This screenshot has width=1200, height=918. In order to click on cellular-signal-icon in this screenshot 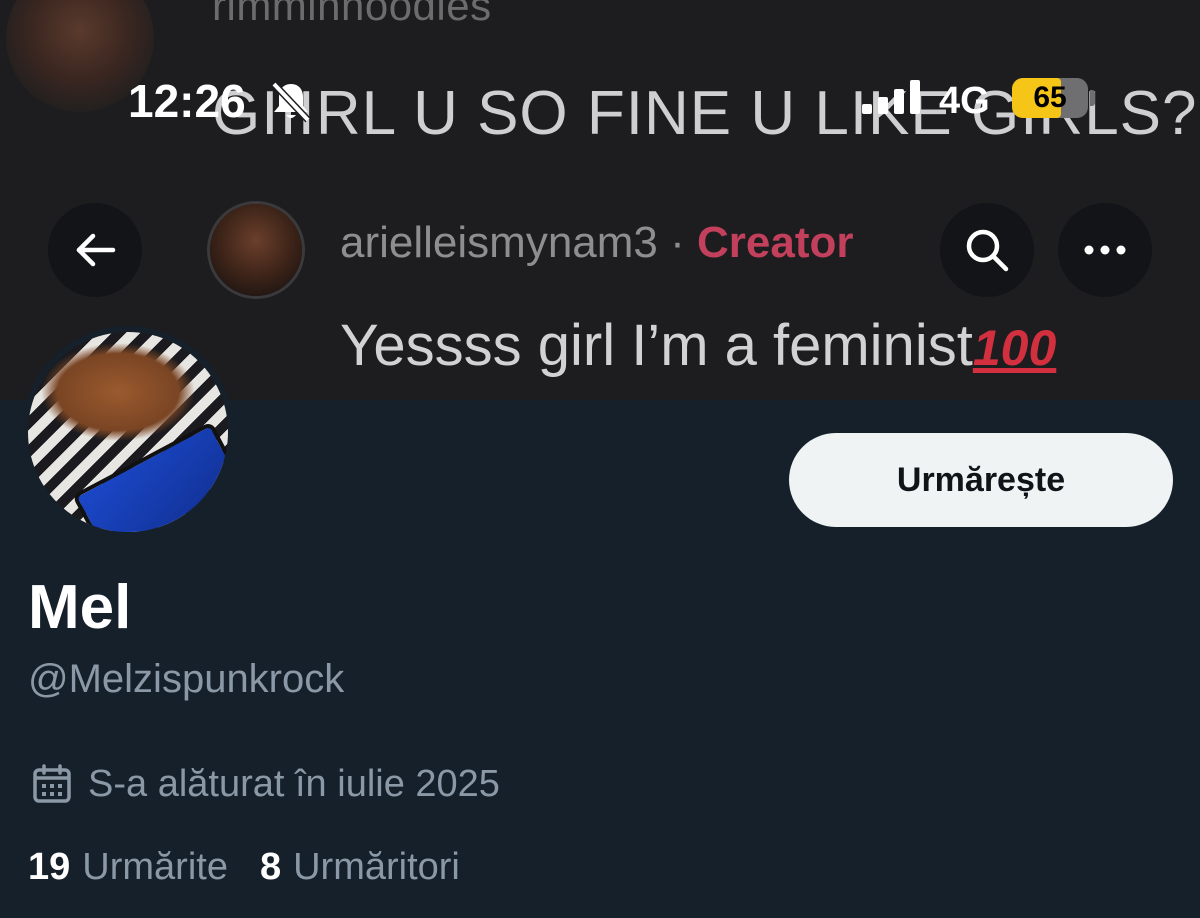, I will do `click(892, 97)`.